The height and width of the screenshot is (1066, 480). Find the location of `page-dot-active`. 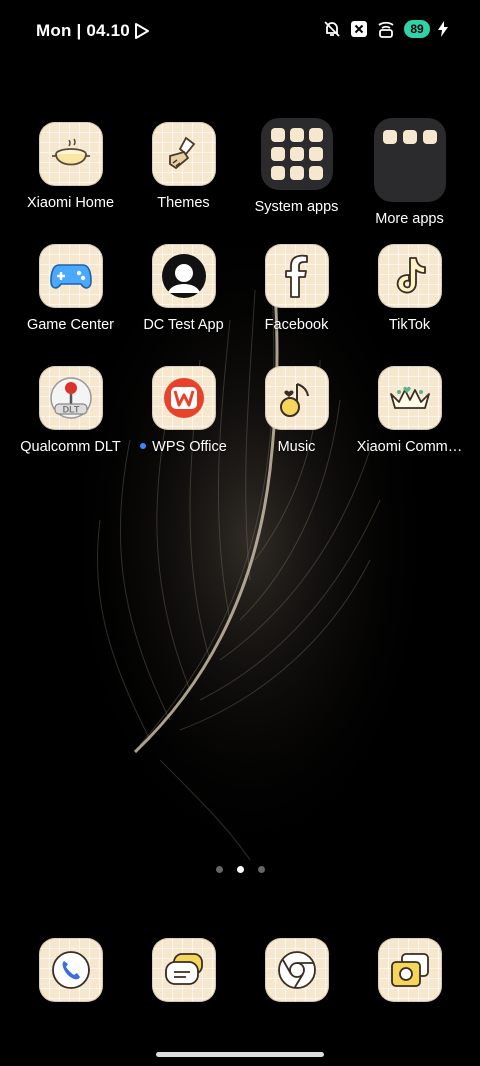

page-dot-active is located at coordinates (240, 869).